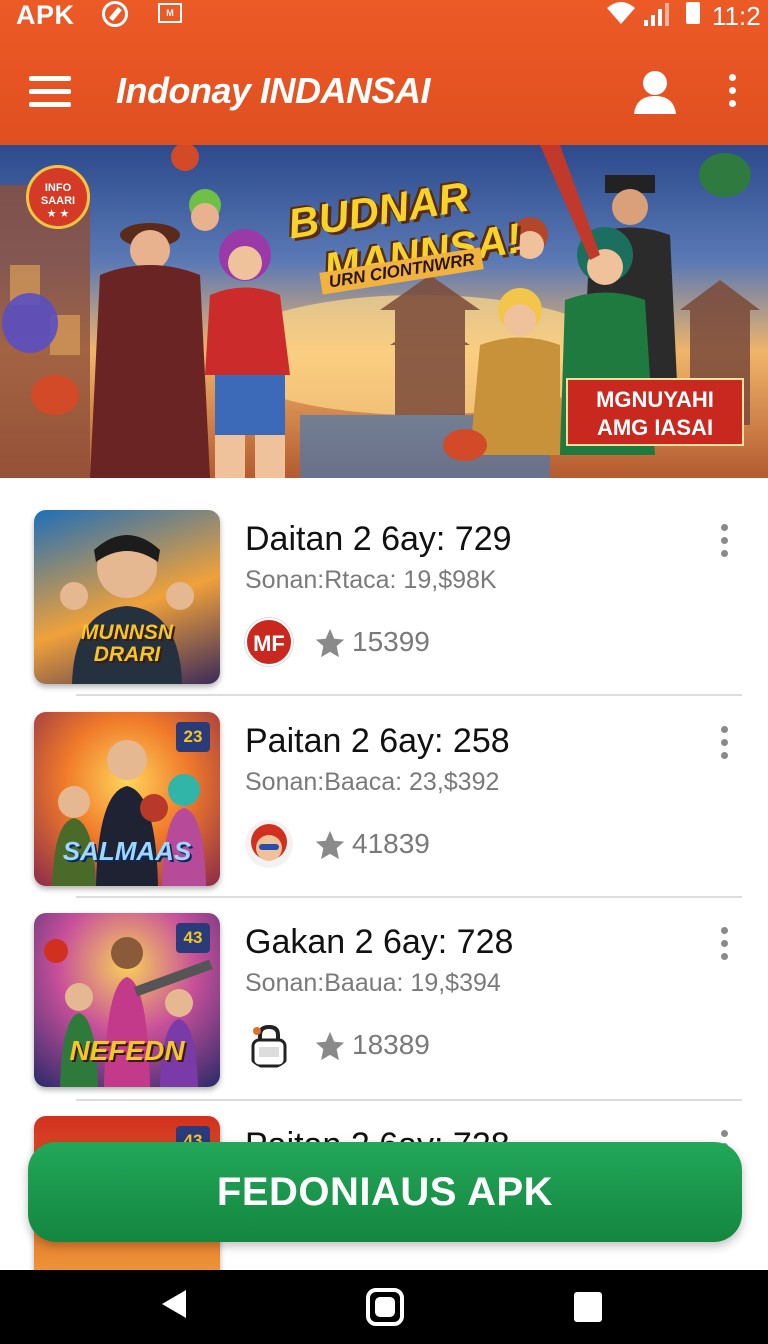 The height and width of the screenshot is (1344, 768). What do you see at coordinates (655, 91) in the screenshot?
I see `profile-icon` at bounding box center [655, 91].